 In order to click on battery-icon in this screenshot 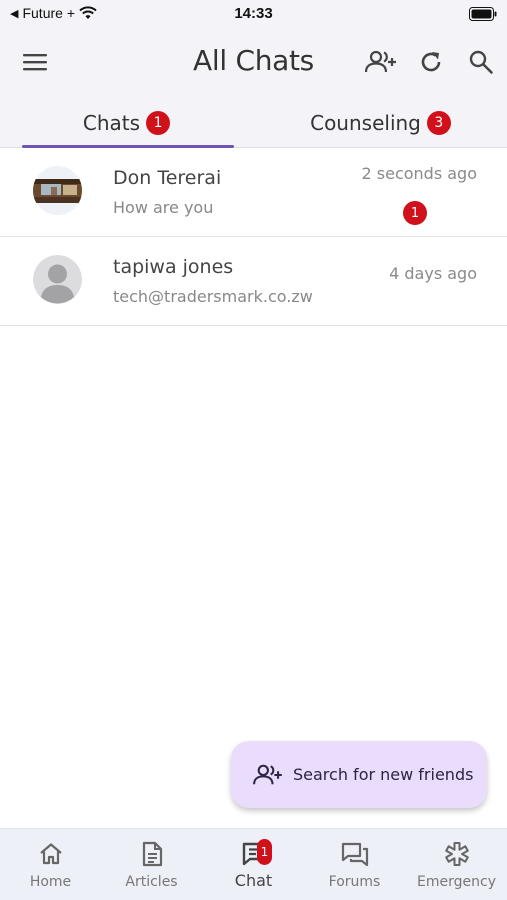, I will do `click(483, 15)`.